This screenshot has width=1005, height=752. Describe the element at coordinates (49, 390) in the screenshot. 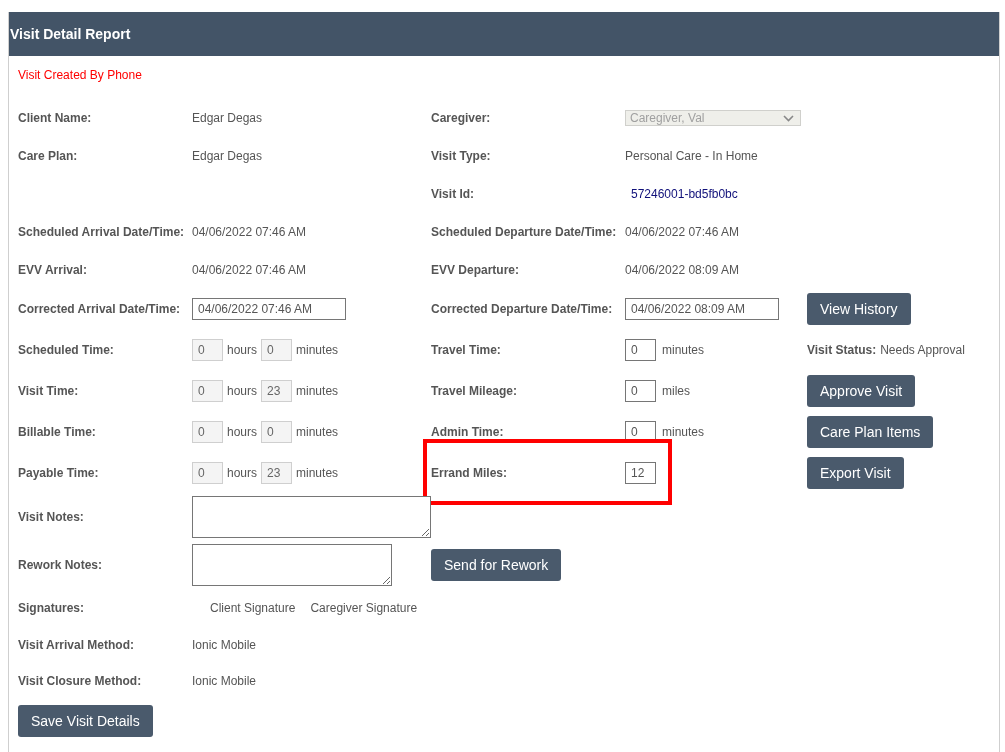

I see `field-label: Visit Time:` at that location.